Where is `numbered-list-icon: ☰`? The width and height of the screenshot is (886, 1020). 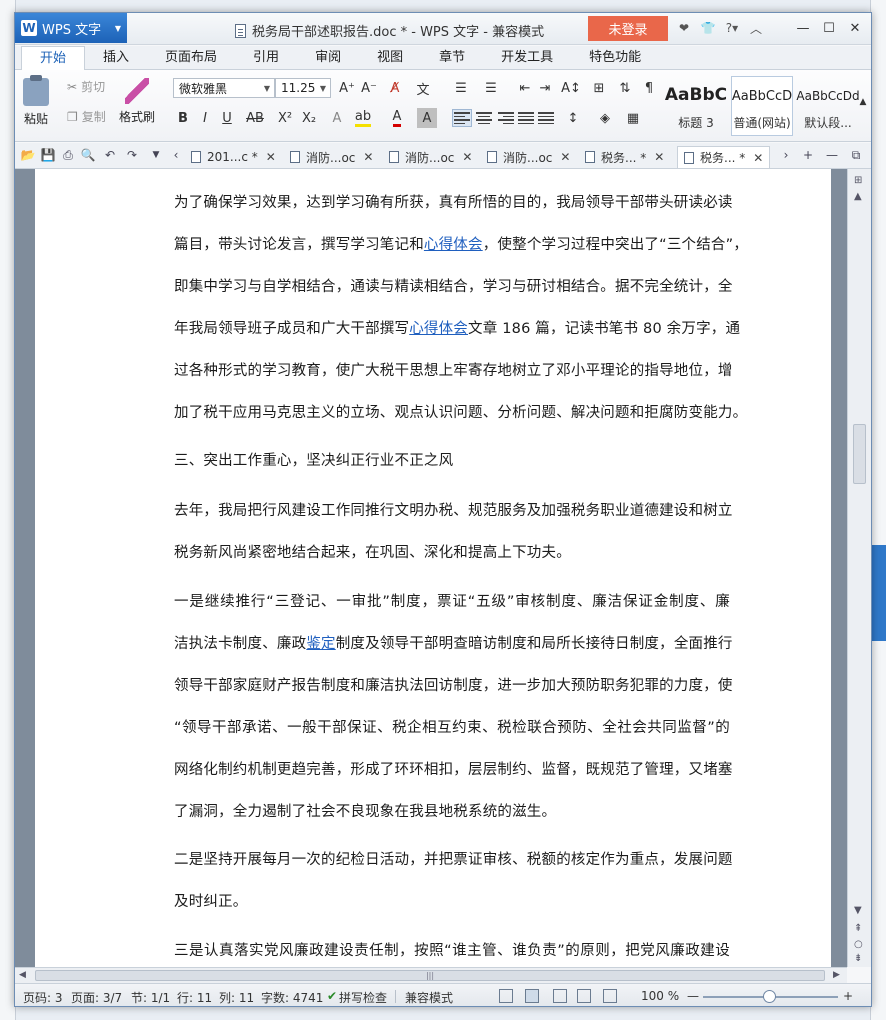
numbered-list-icon: ☰ is located at coordinates (491, 88).